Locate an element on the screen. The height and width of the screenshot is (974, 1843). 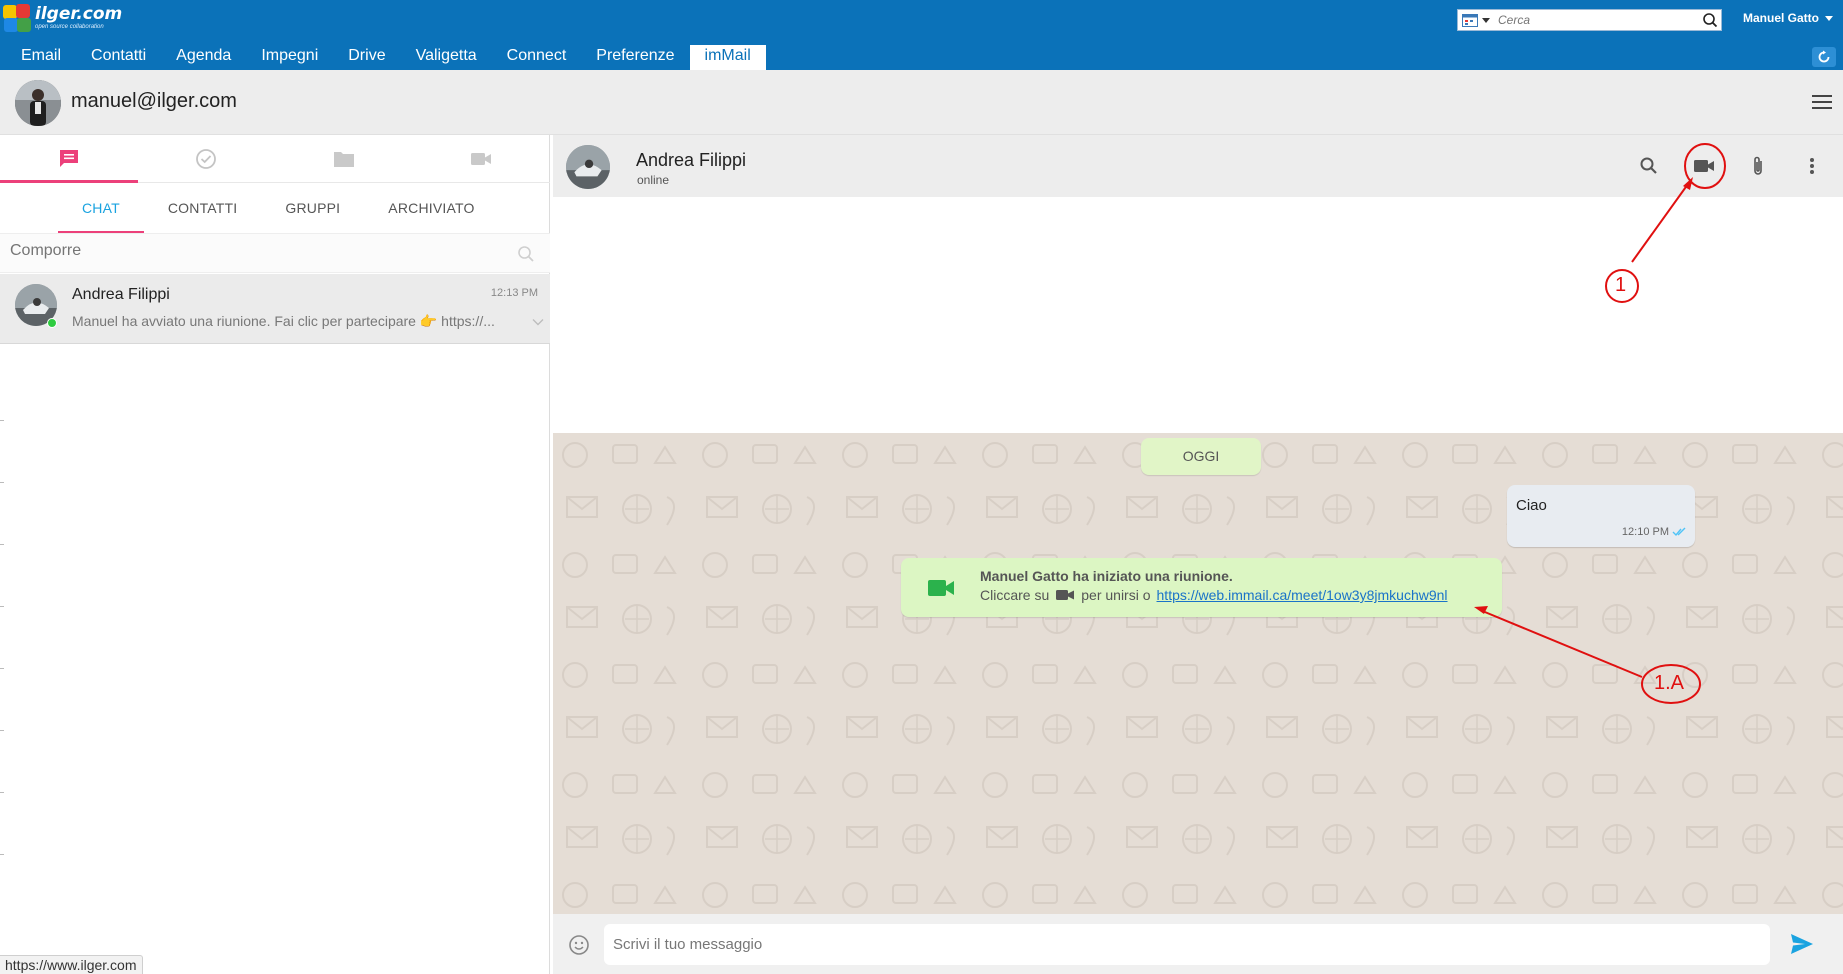
sub-tab-bar: CHAT CONTATTI GRUPPI ARCHIVIATO is located at coordinates (278, 208).